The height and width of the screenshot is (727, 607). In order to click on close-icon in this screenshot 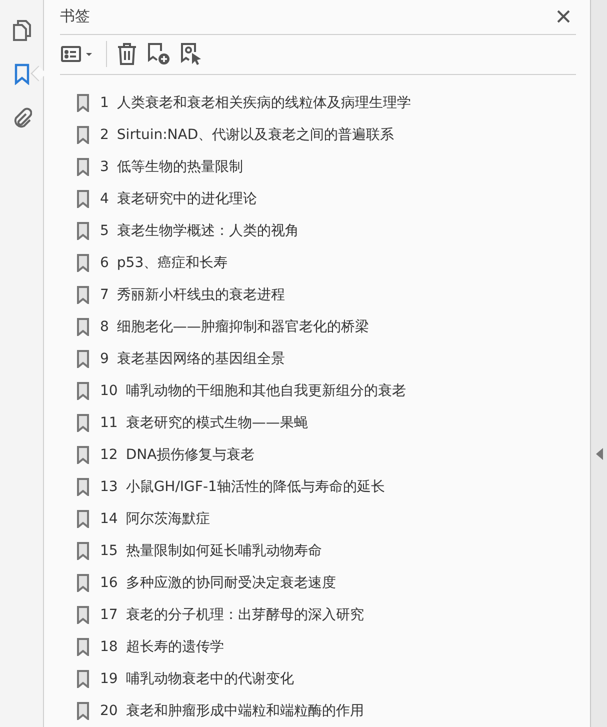, I will do `click(563, 17)`.